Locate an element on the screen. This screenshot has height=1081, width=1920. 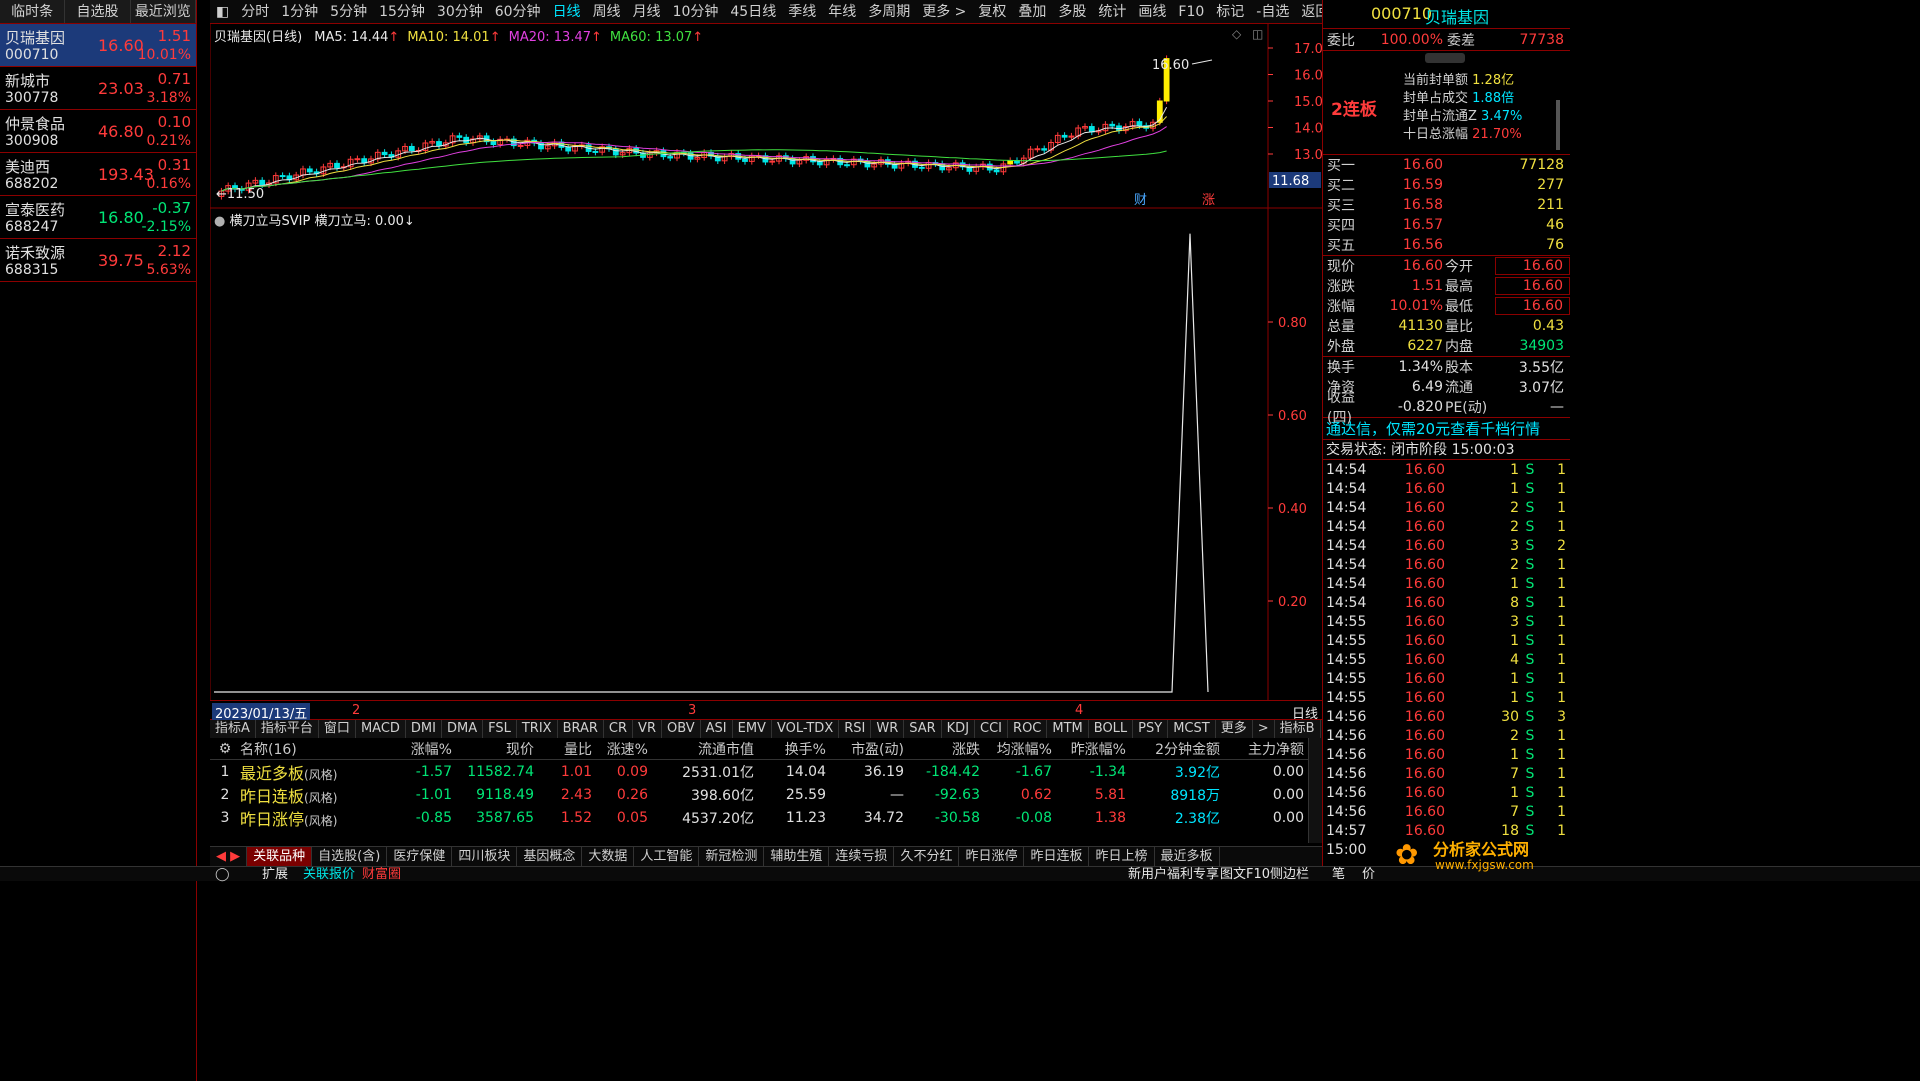
sector-tab: 四川板块 is located at coordinates (485, 856).